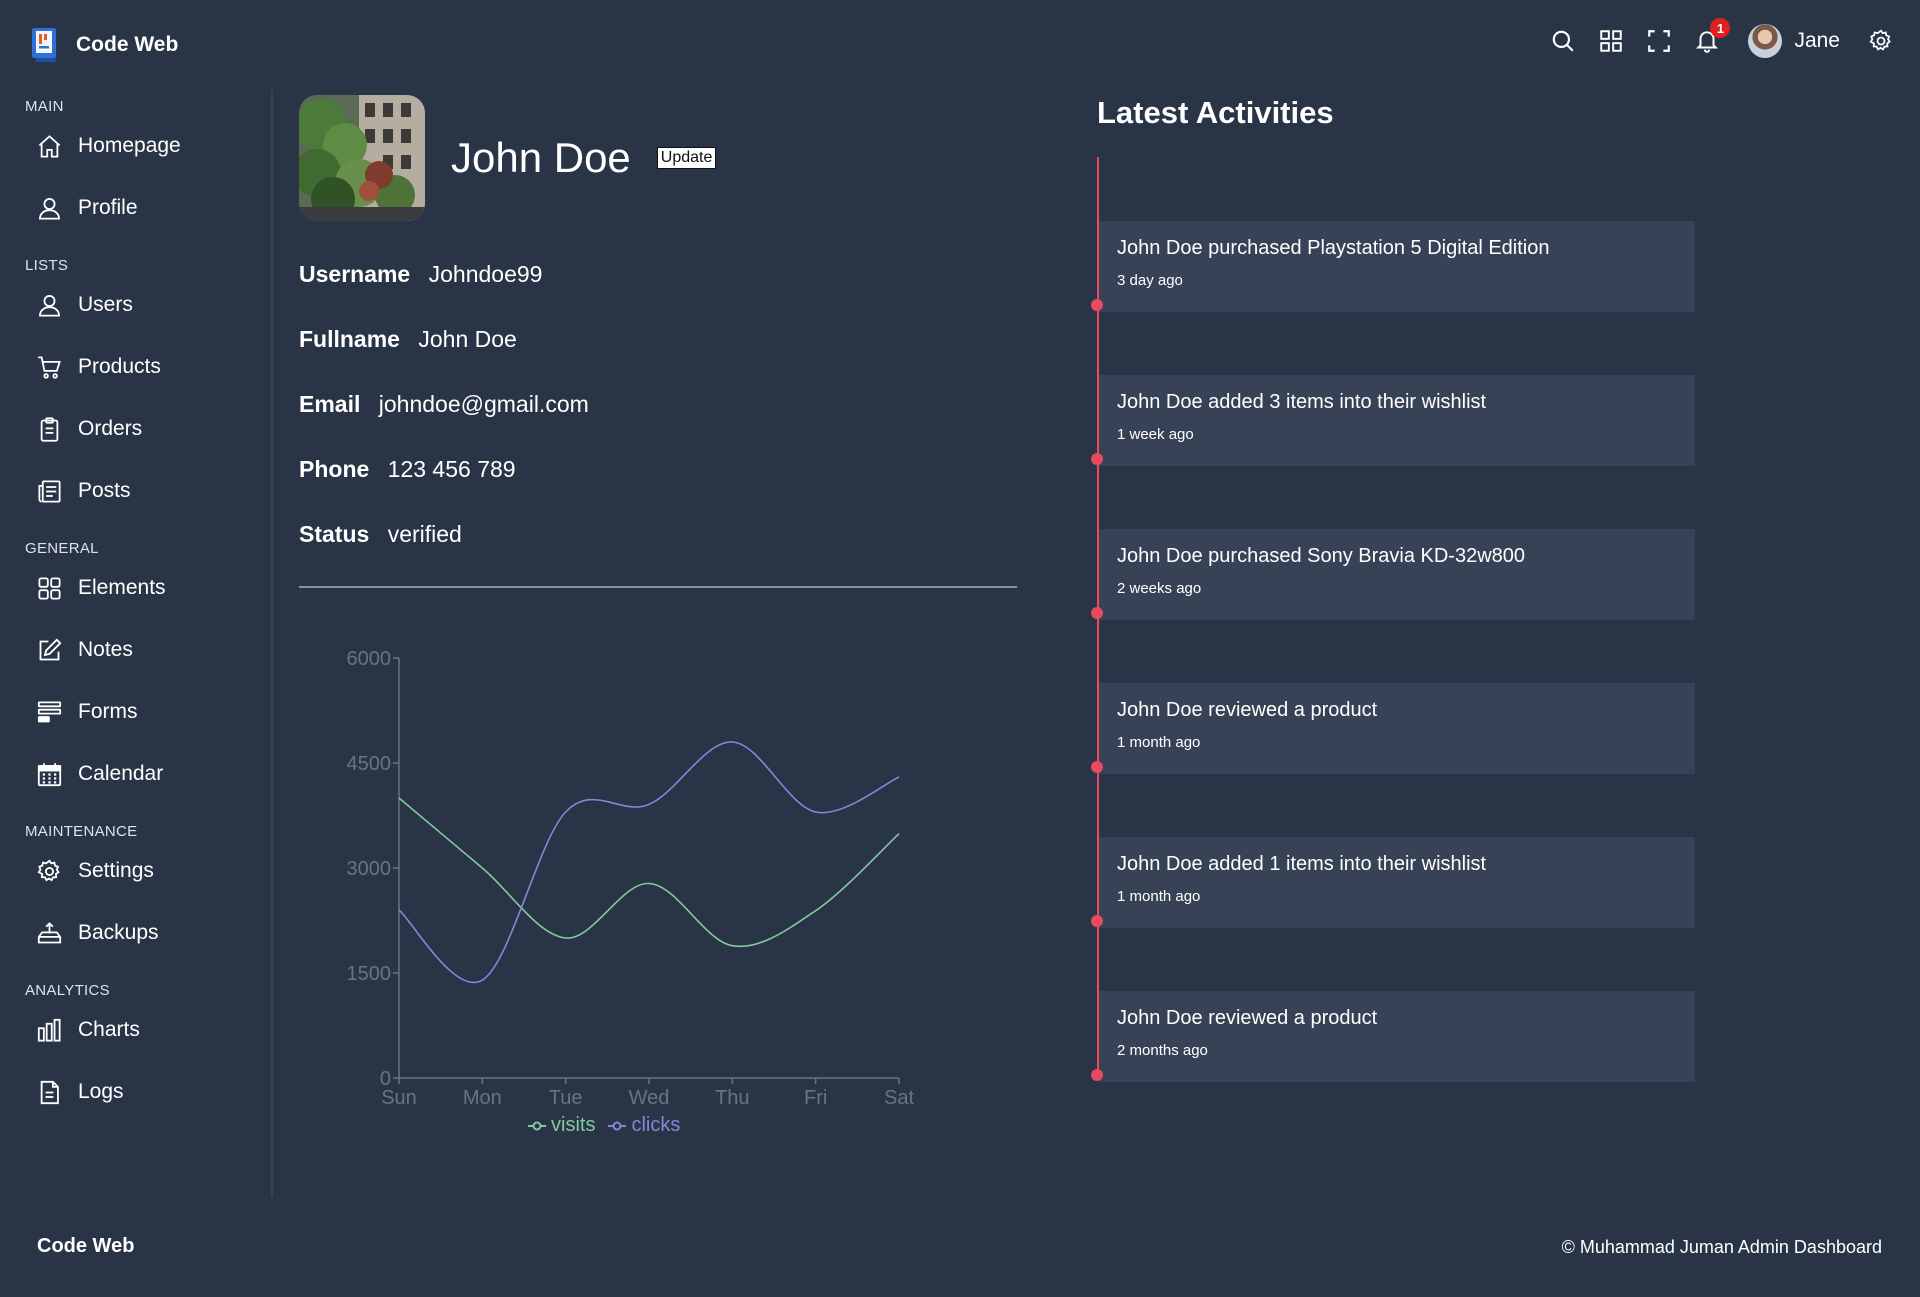  What do you see at coordinates (1765, 41) in the screenshot?
I see `avatar` at bounding box center [1765, 41].